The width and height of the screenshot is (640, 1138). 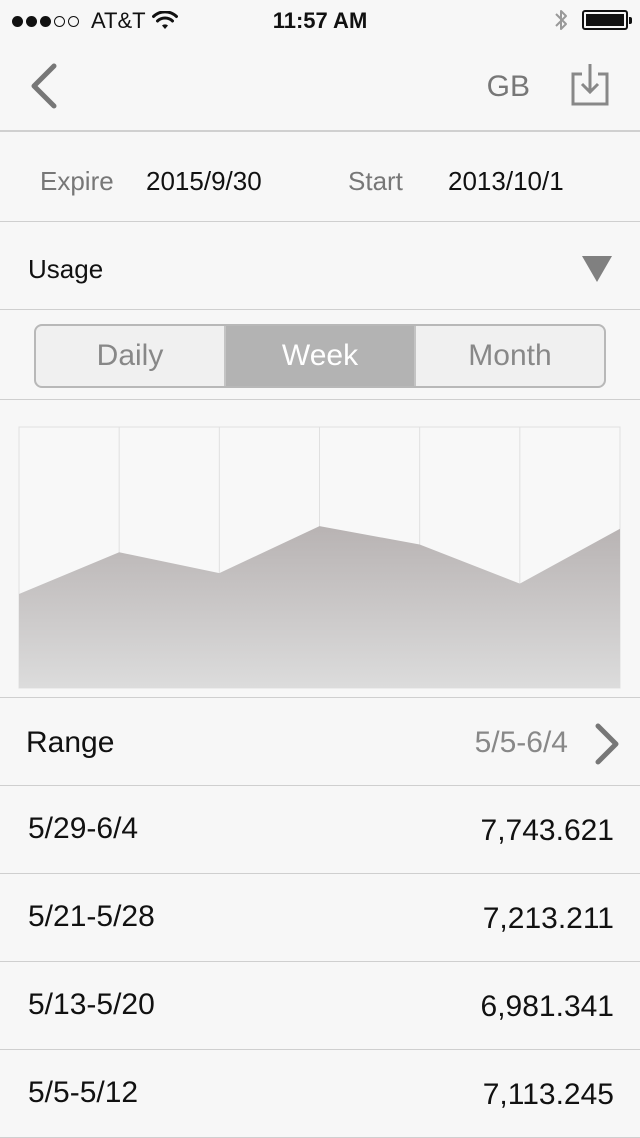 I want to click on period-segmented-control: Daily Week Month, so click(x=320, y=356).